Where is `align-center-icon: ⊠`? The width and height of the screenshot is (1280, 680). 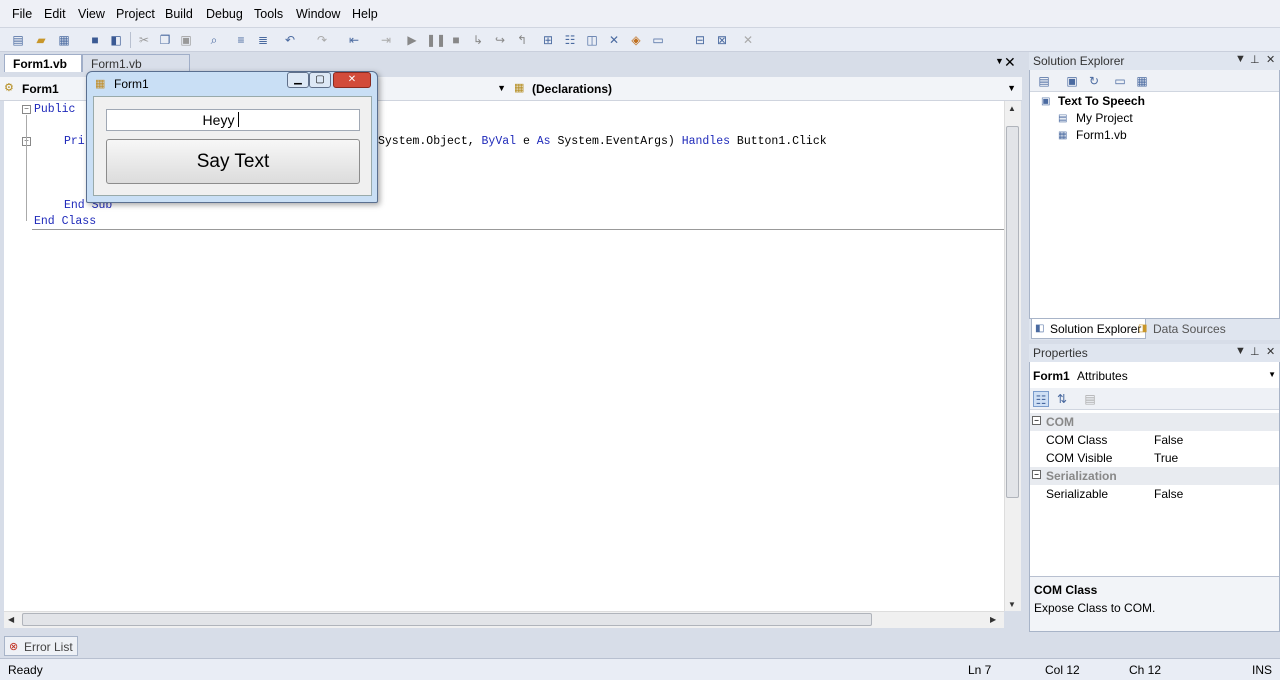 align-center-icon: ⊠ is located at coordinates (722, 40).